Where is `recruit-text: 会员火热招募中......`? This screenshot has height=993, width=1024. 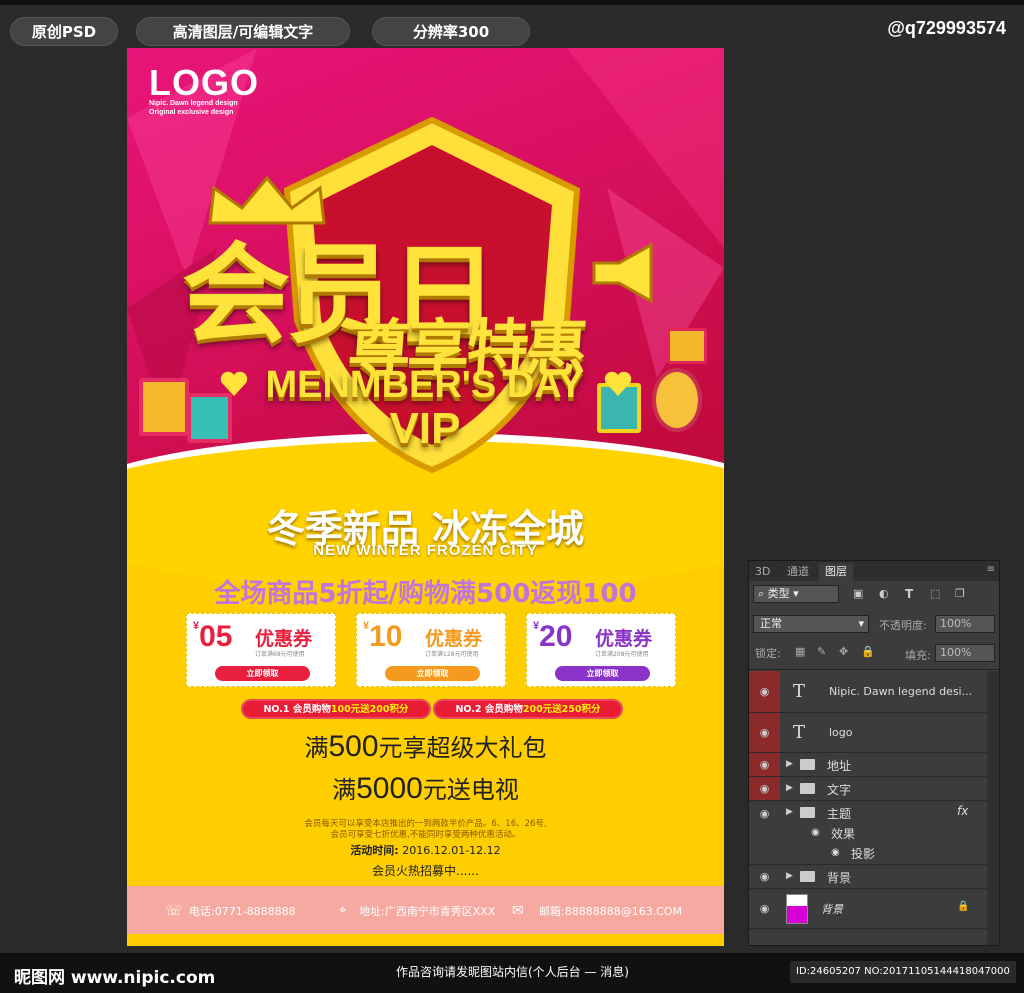 recruit-text: 会员火热招募中...... is located at coordinates (425, 871).